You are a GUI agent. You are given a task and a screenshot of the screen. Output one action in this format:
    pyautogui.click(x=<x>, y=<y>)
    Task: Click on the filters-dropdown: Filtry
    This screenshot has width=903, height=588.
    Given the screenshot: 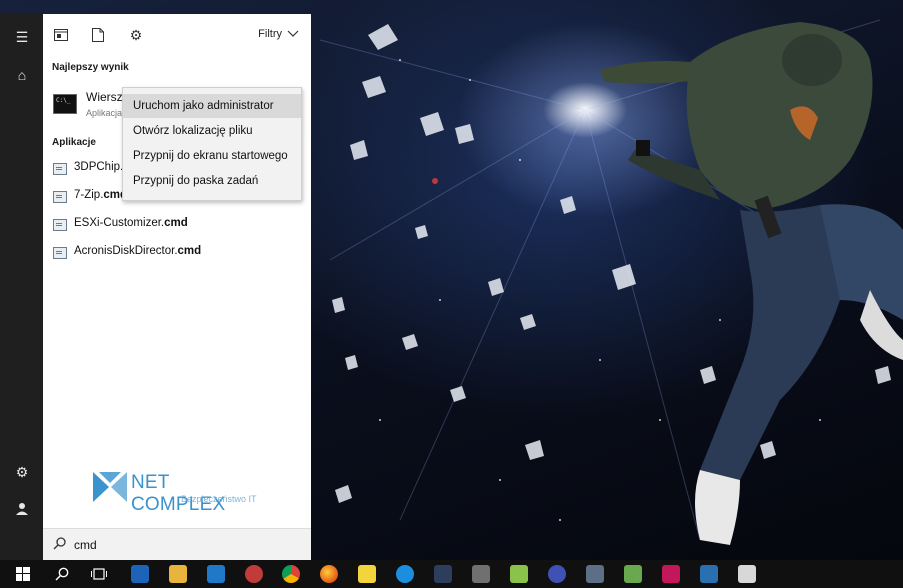 What is the action you would take?
    pyautogui.click(x=278, y=34)
    